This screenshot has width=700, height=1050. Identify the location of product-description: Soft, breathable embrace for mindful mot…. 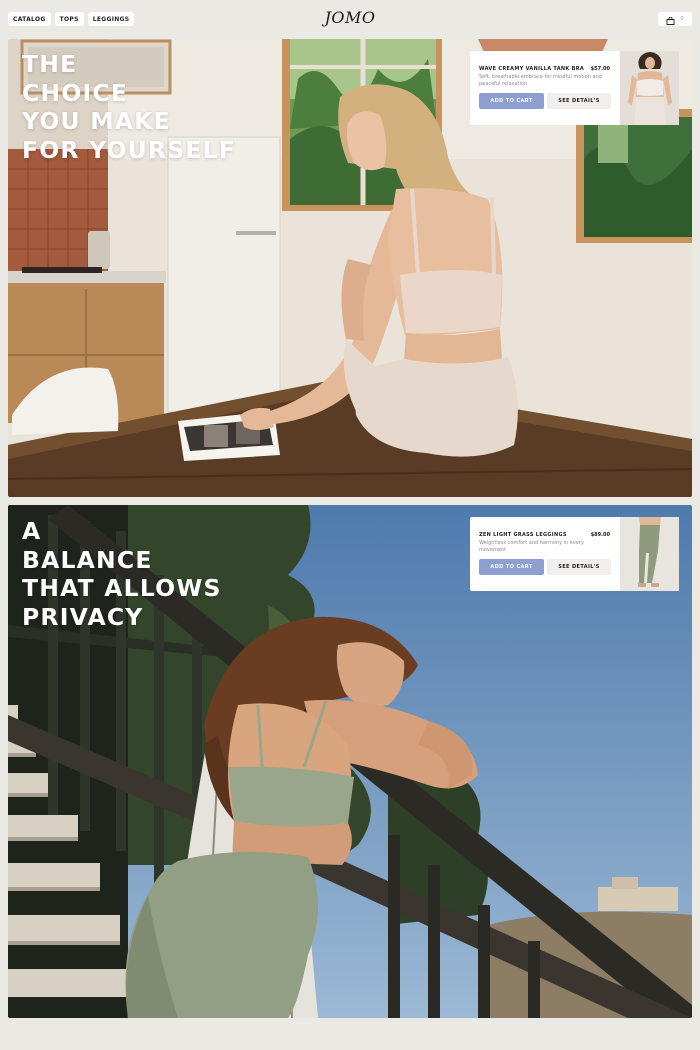
(540, 80).